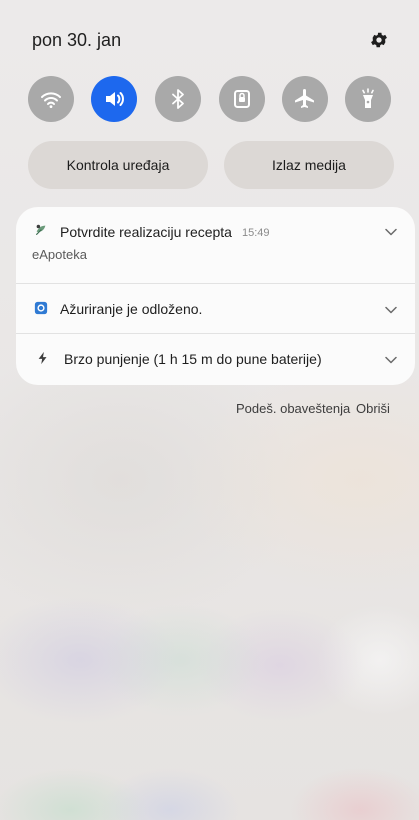  What do you see at coordinates (146, 232) in the screenshot?
I see `notification-title: Potvrdite realizaciju recepta` at bounding box center [146, 232].